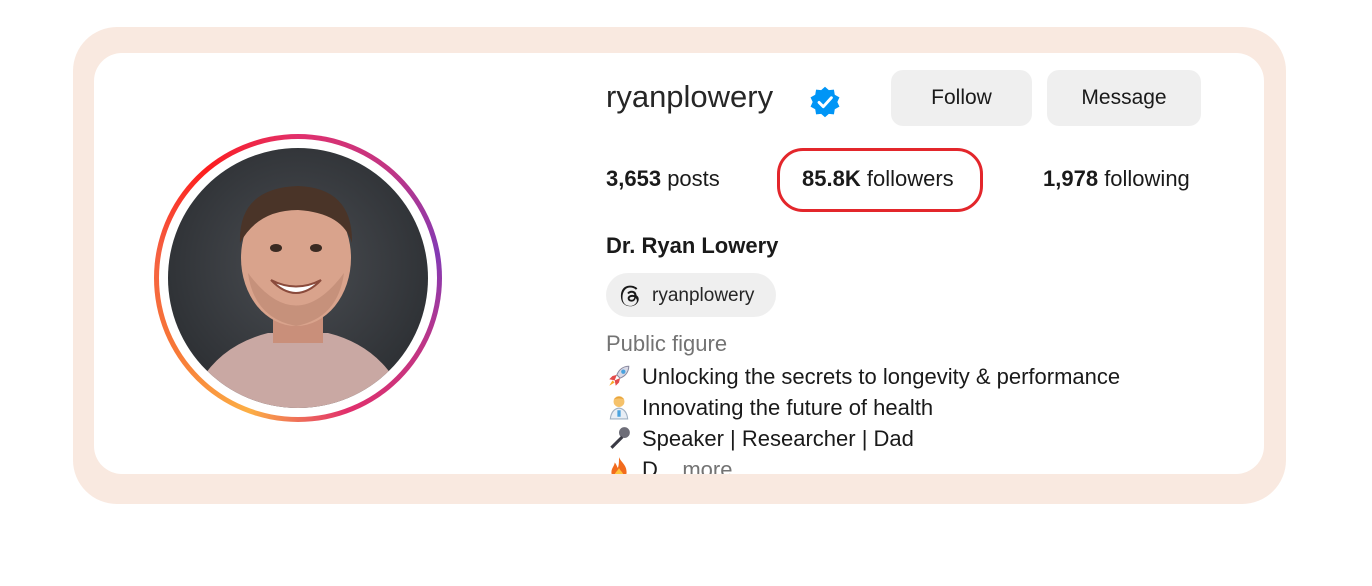 The width and height of the screenshot is (1372, 586). Describe the element at coordinates (690, 96) in the screenshot. I see `username: ryanplowery` at that location.